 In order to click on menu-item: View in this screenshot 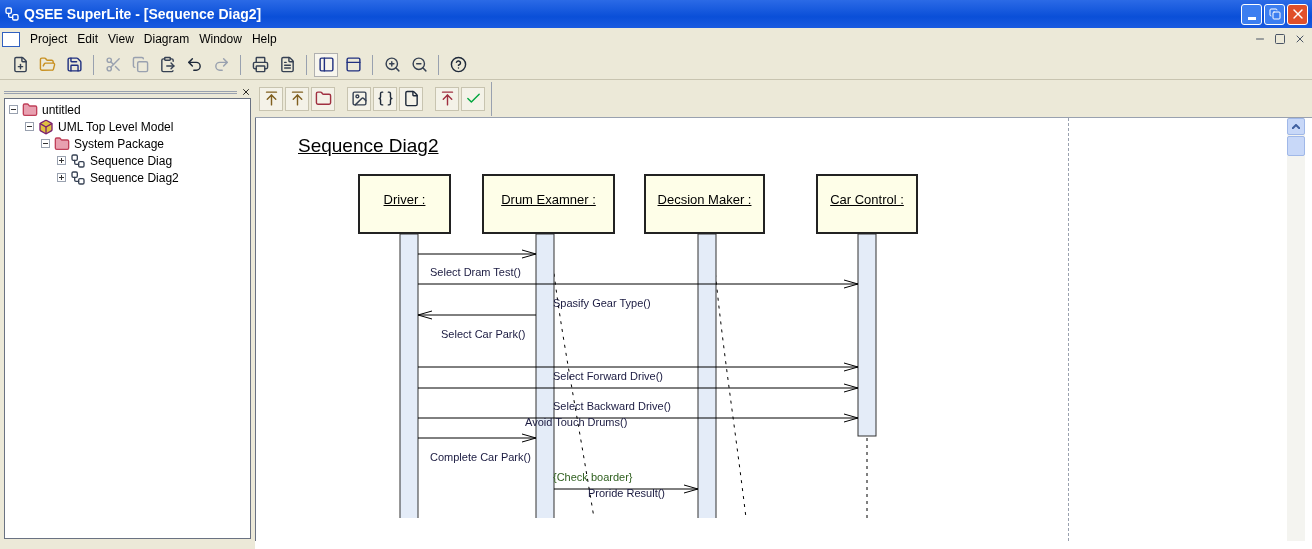, I will do `click(121, 39)`.